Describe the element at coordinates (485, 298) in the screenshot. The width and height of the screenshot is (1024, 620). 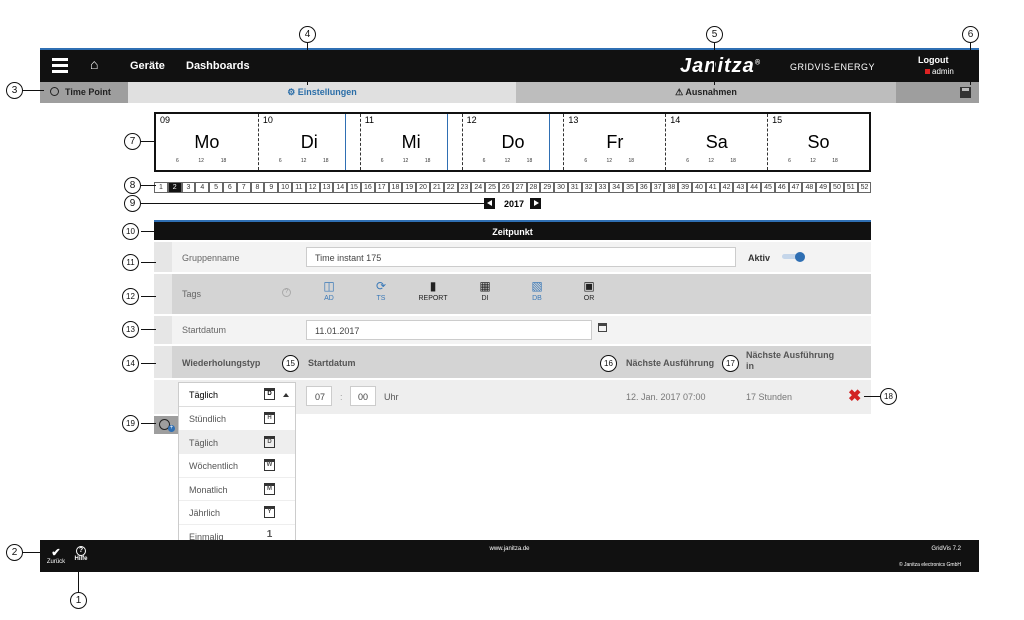
I see `tag-label: DI` at that location.